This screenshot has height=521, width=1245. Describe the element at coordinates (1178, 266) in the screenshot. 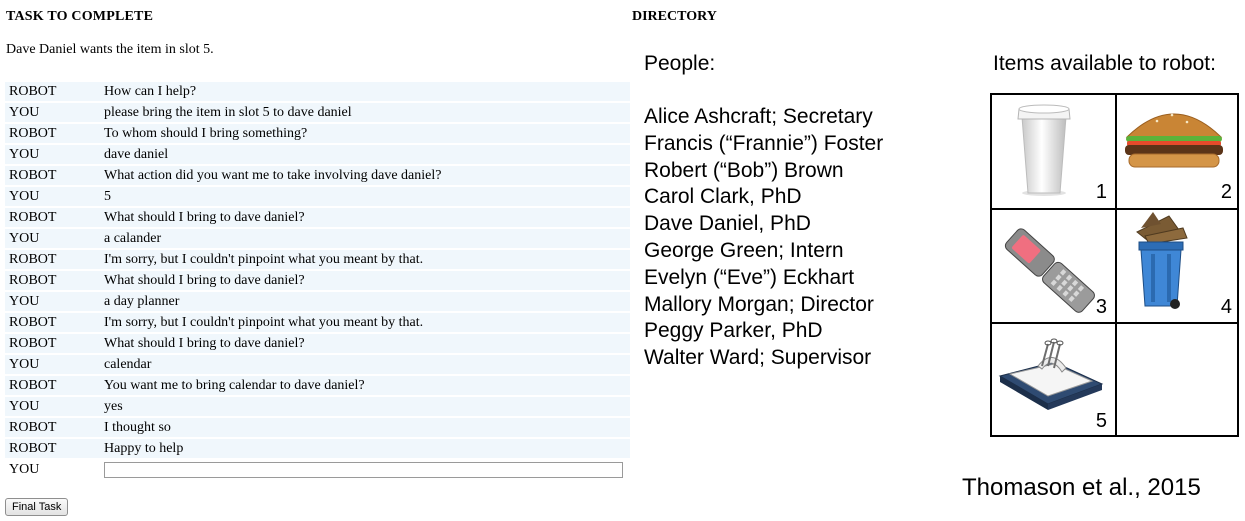

I see `item-slot-4: 4` at that location.